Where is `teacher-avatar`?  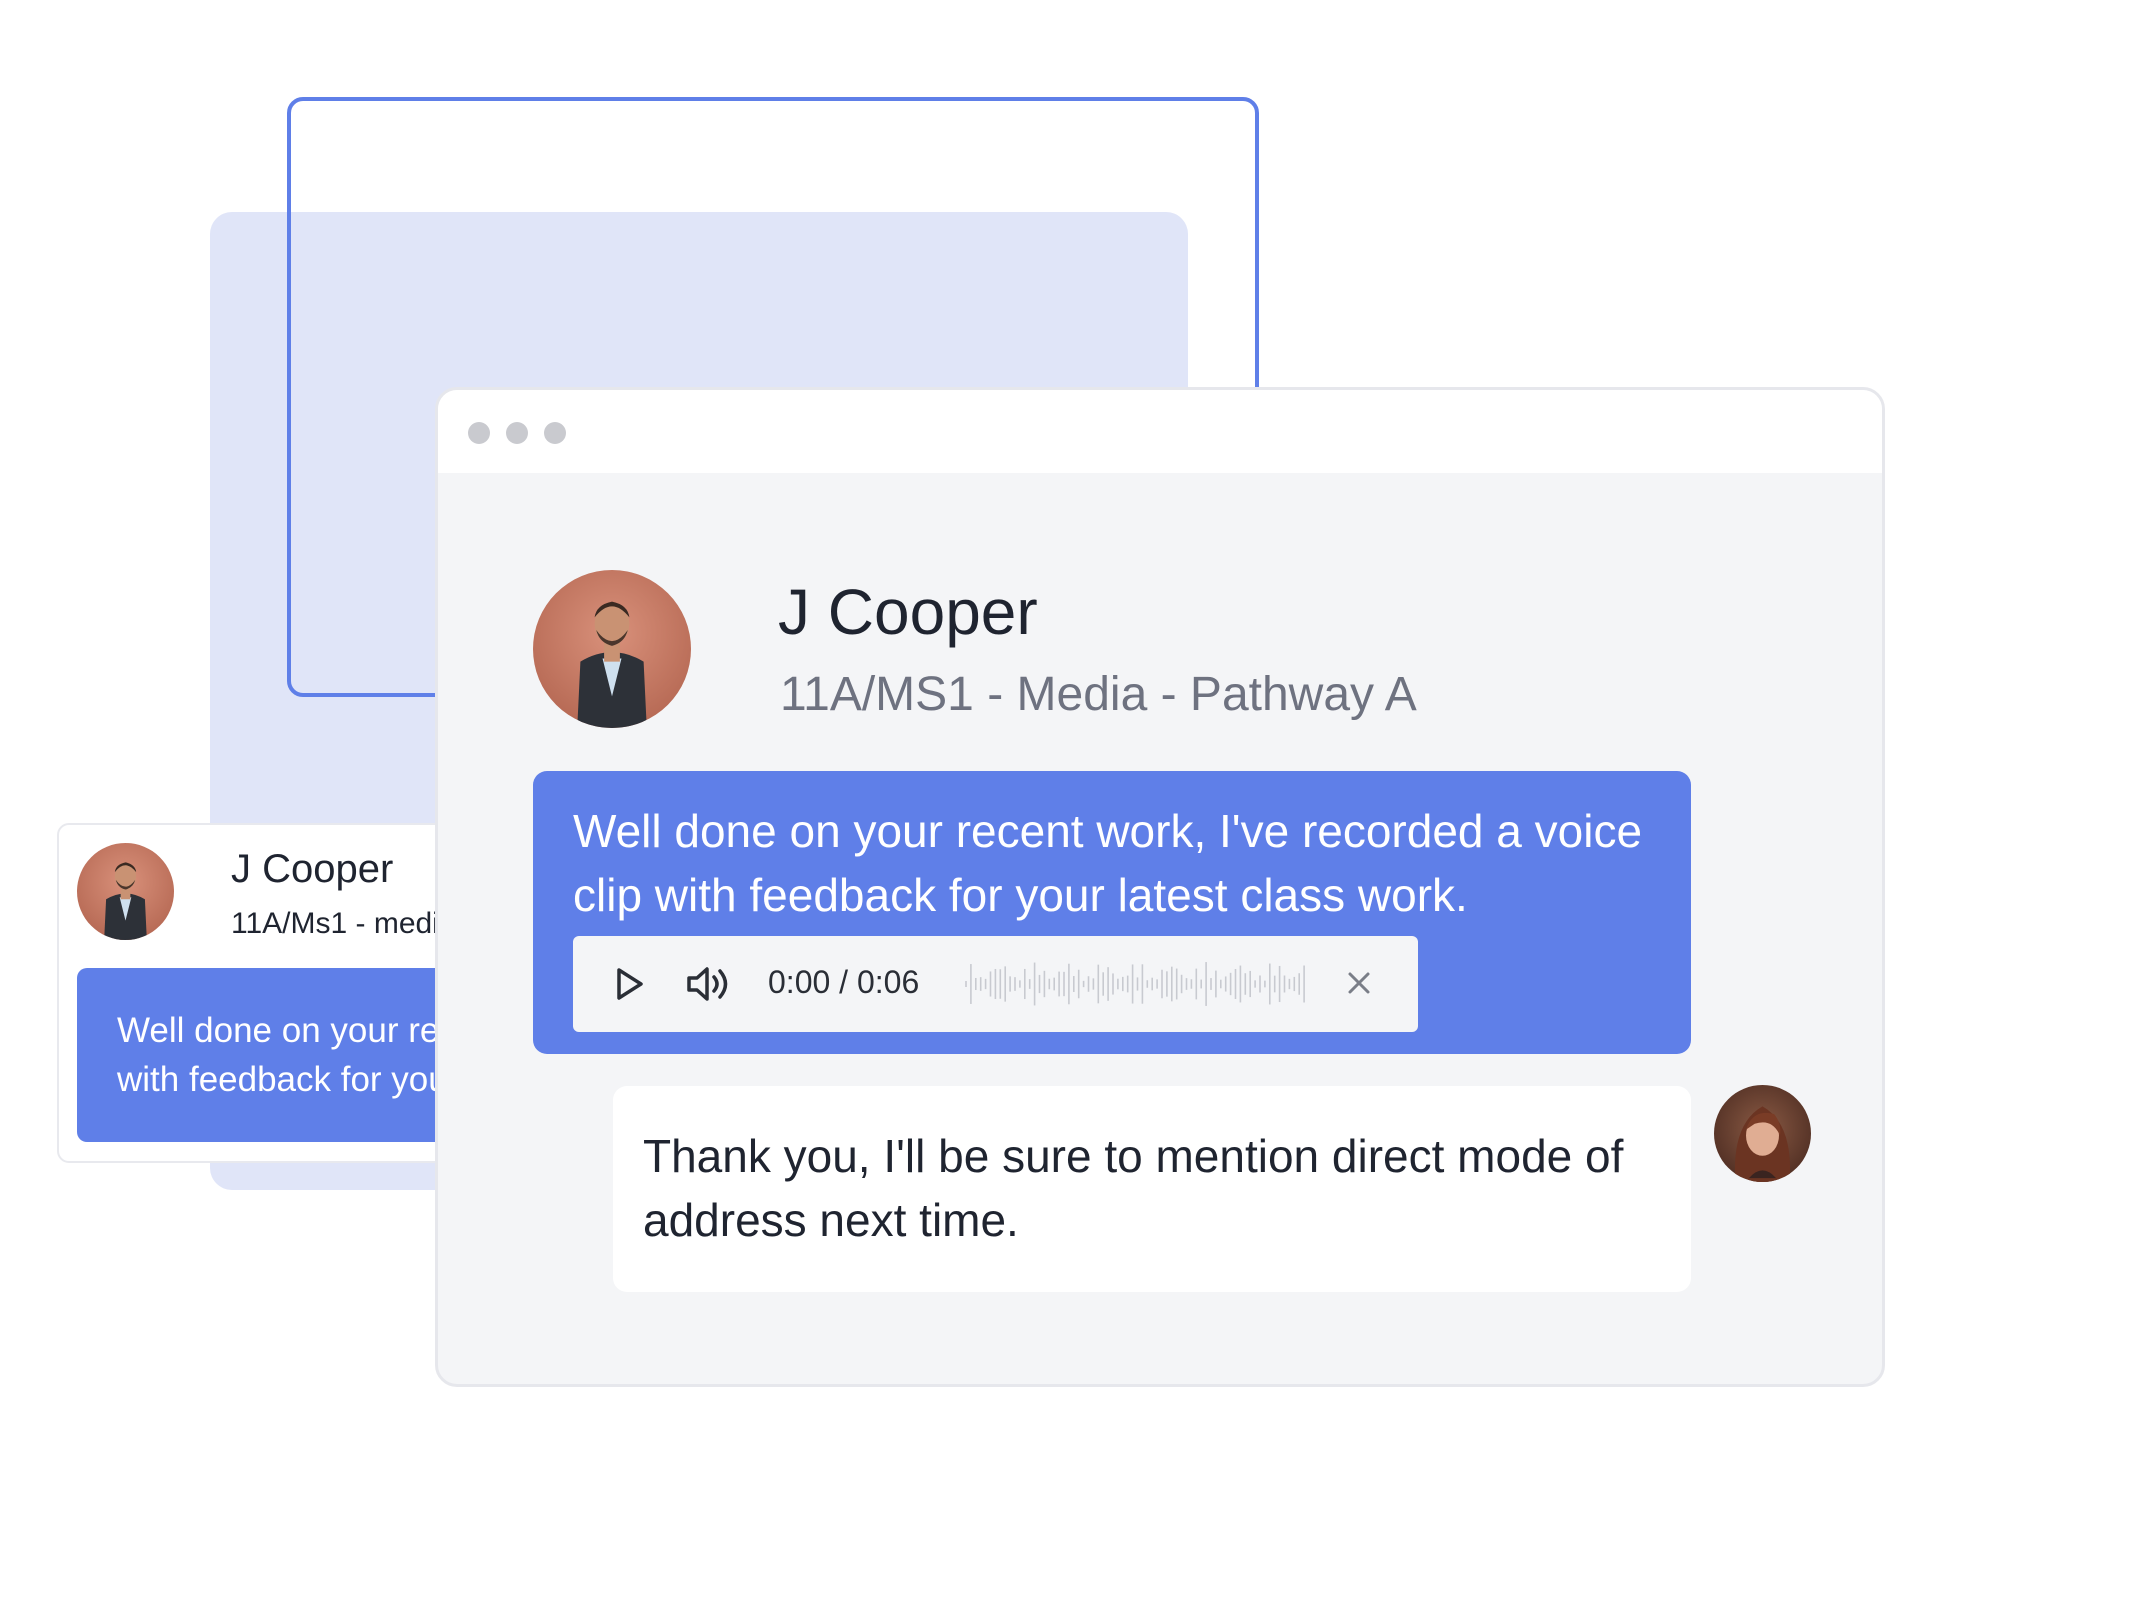 teacher-avatar is located at coordinates (612, 649).